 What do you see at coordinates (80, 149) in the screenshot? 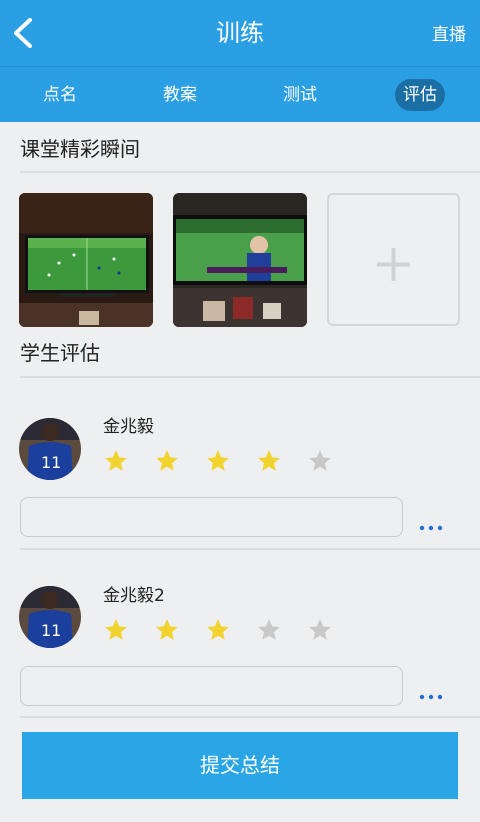
I see `moments-section-title: 课堂精彩瞬间` at bounding box center [80, 149].